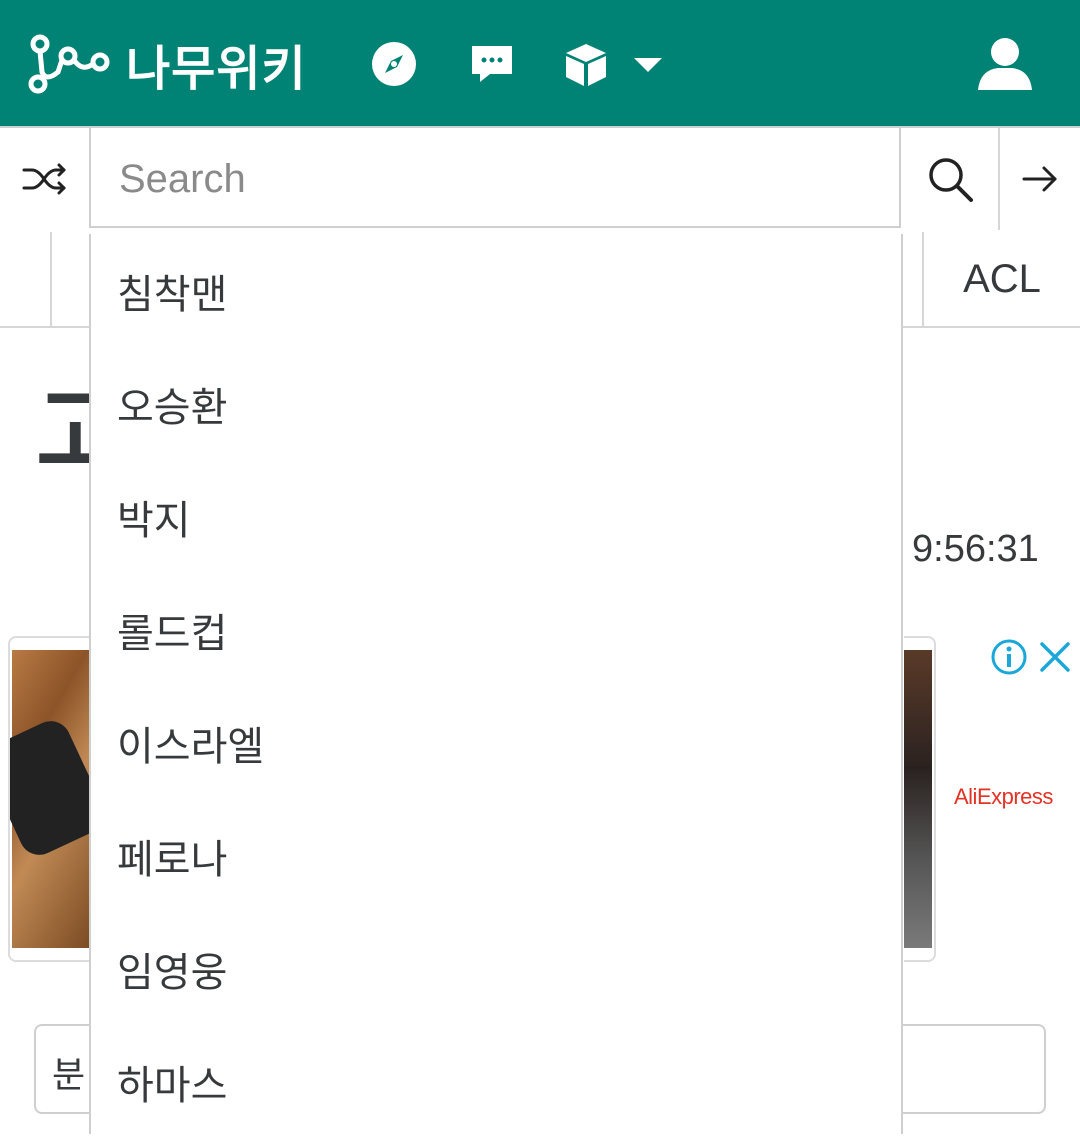 Image resolution: width=1080 pixels, height=1138 pixels. I want to click on search-button, so click(951, 179).